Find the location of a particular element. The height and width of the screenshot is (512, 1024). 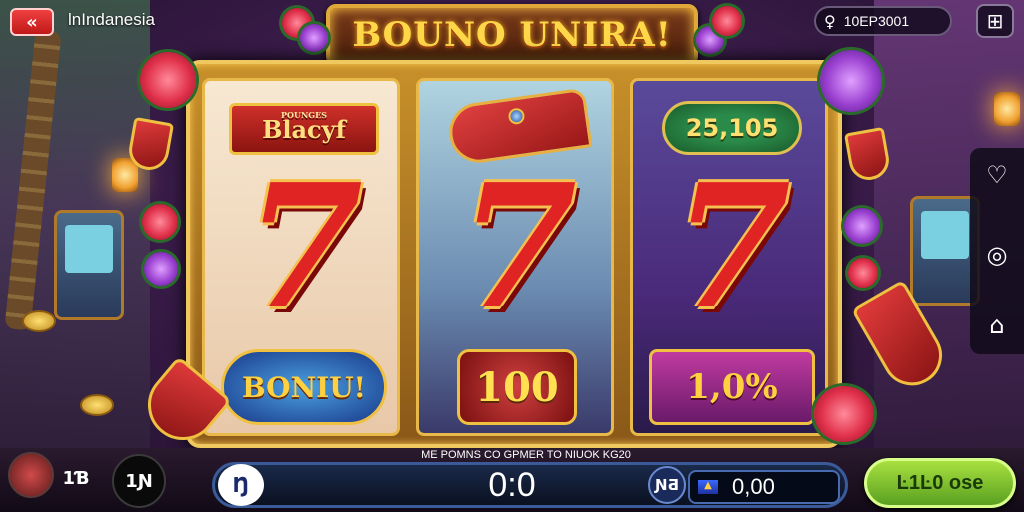

credit-display: ▲ 0,00 is located at coordinates (764, 487).